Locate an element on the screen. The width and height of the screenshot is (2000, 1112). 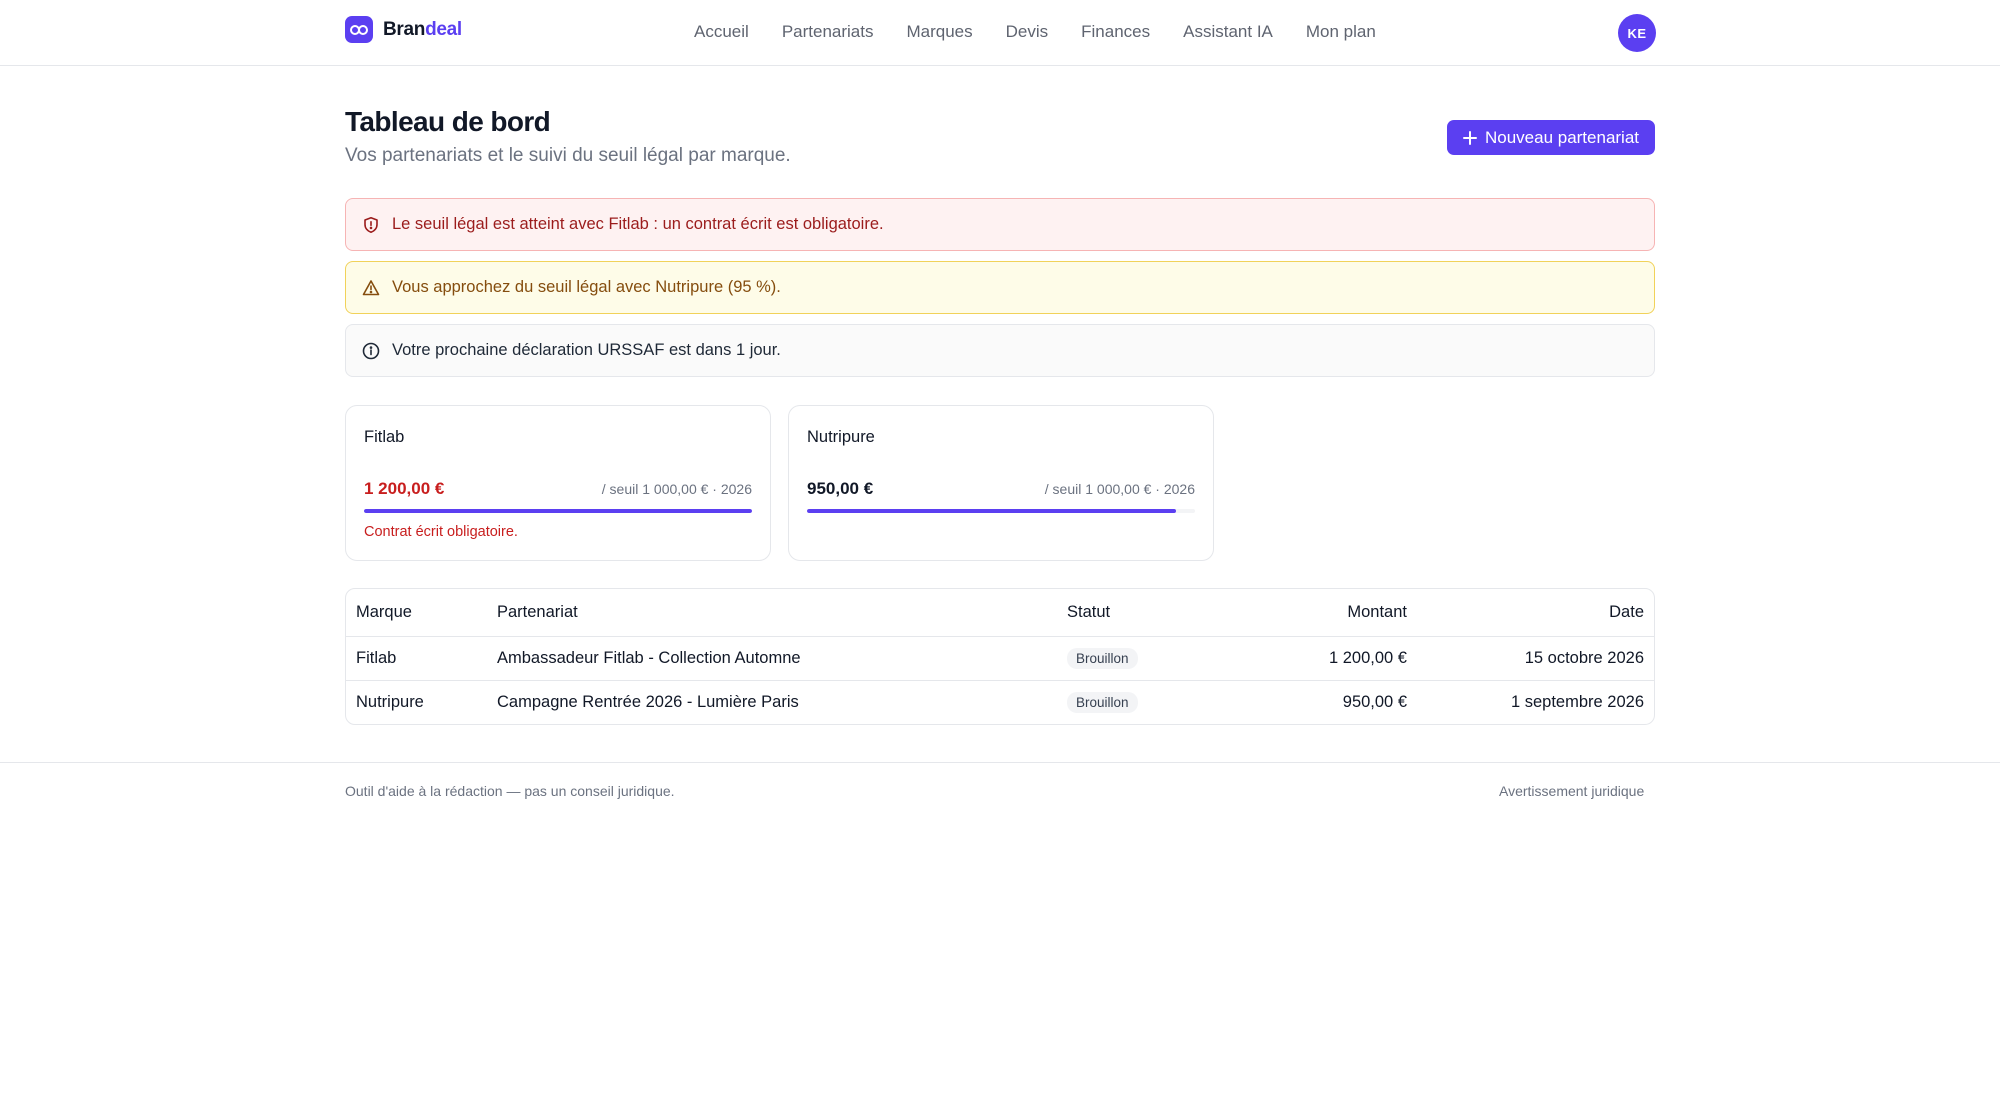
brand-card-amount: 1 200,00 € is located at coordinates (404, 488).